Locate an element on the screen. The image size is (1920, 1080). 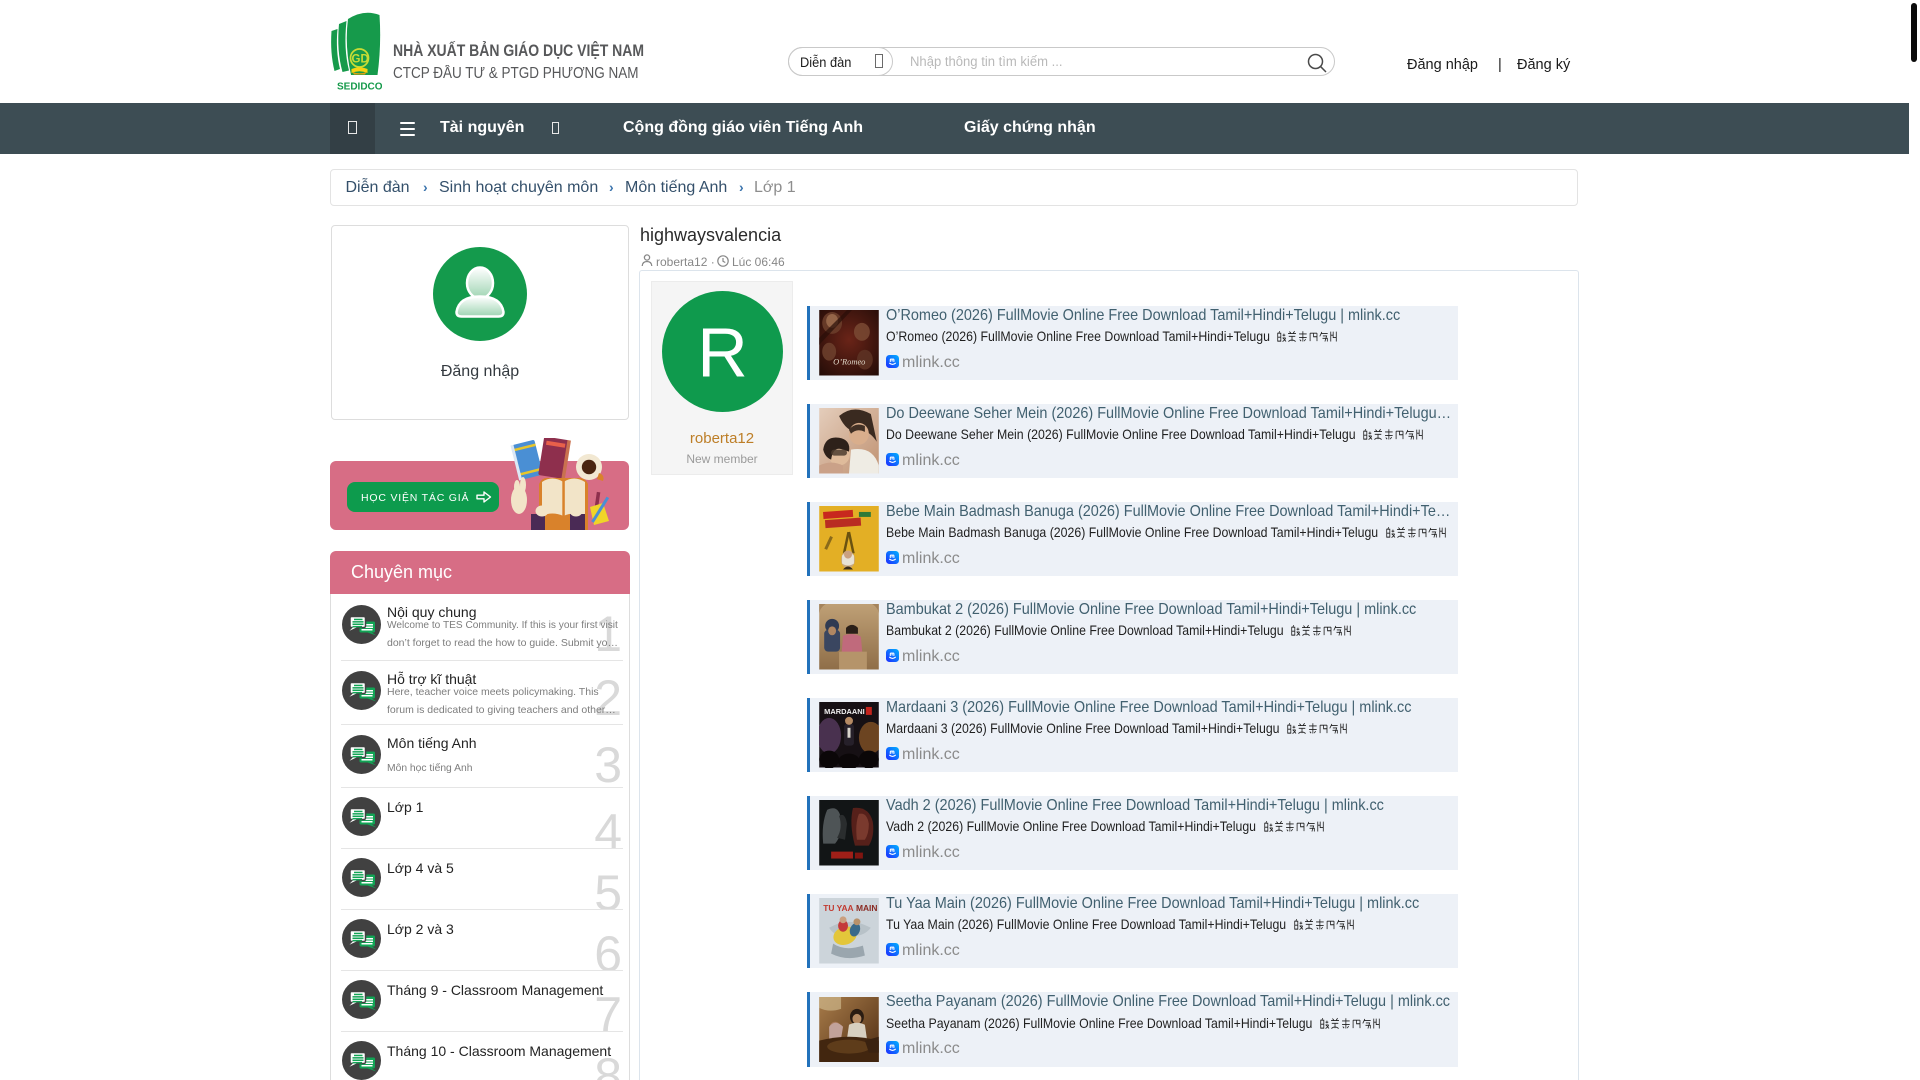
svg-text: R is located at coordinates (722, 352).